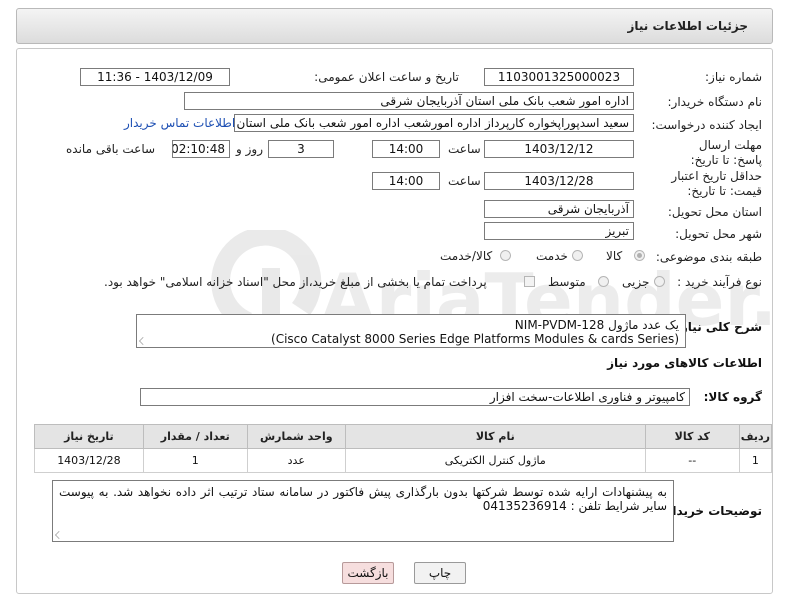  I want to click on announce-field: 1403/12/09 - 11:36, so click(155, 77).